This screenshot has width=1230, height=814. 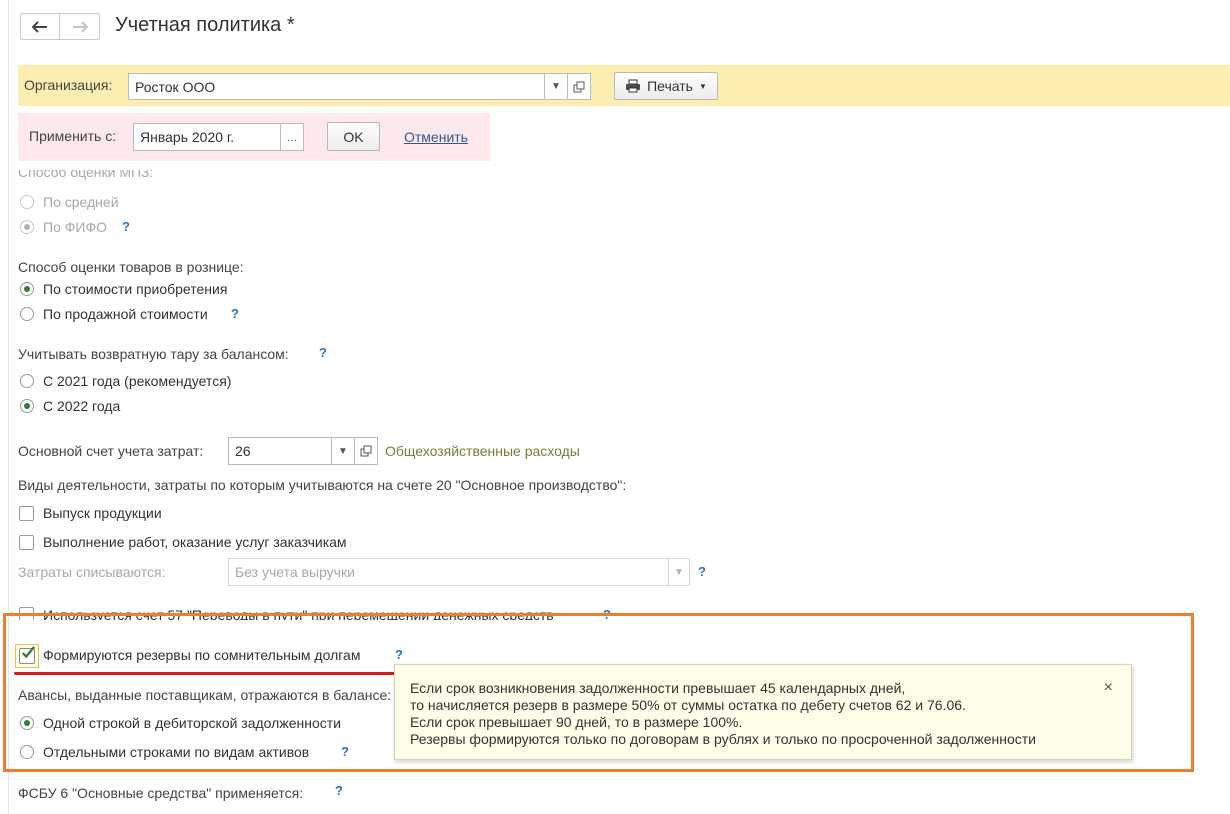 I want to click on mpz-option-fifo: По ФИФО, so click(x=75, y=227).